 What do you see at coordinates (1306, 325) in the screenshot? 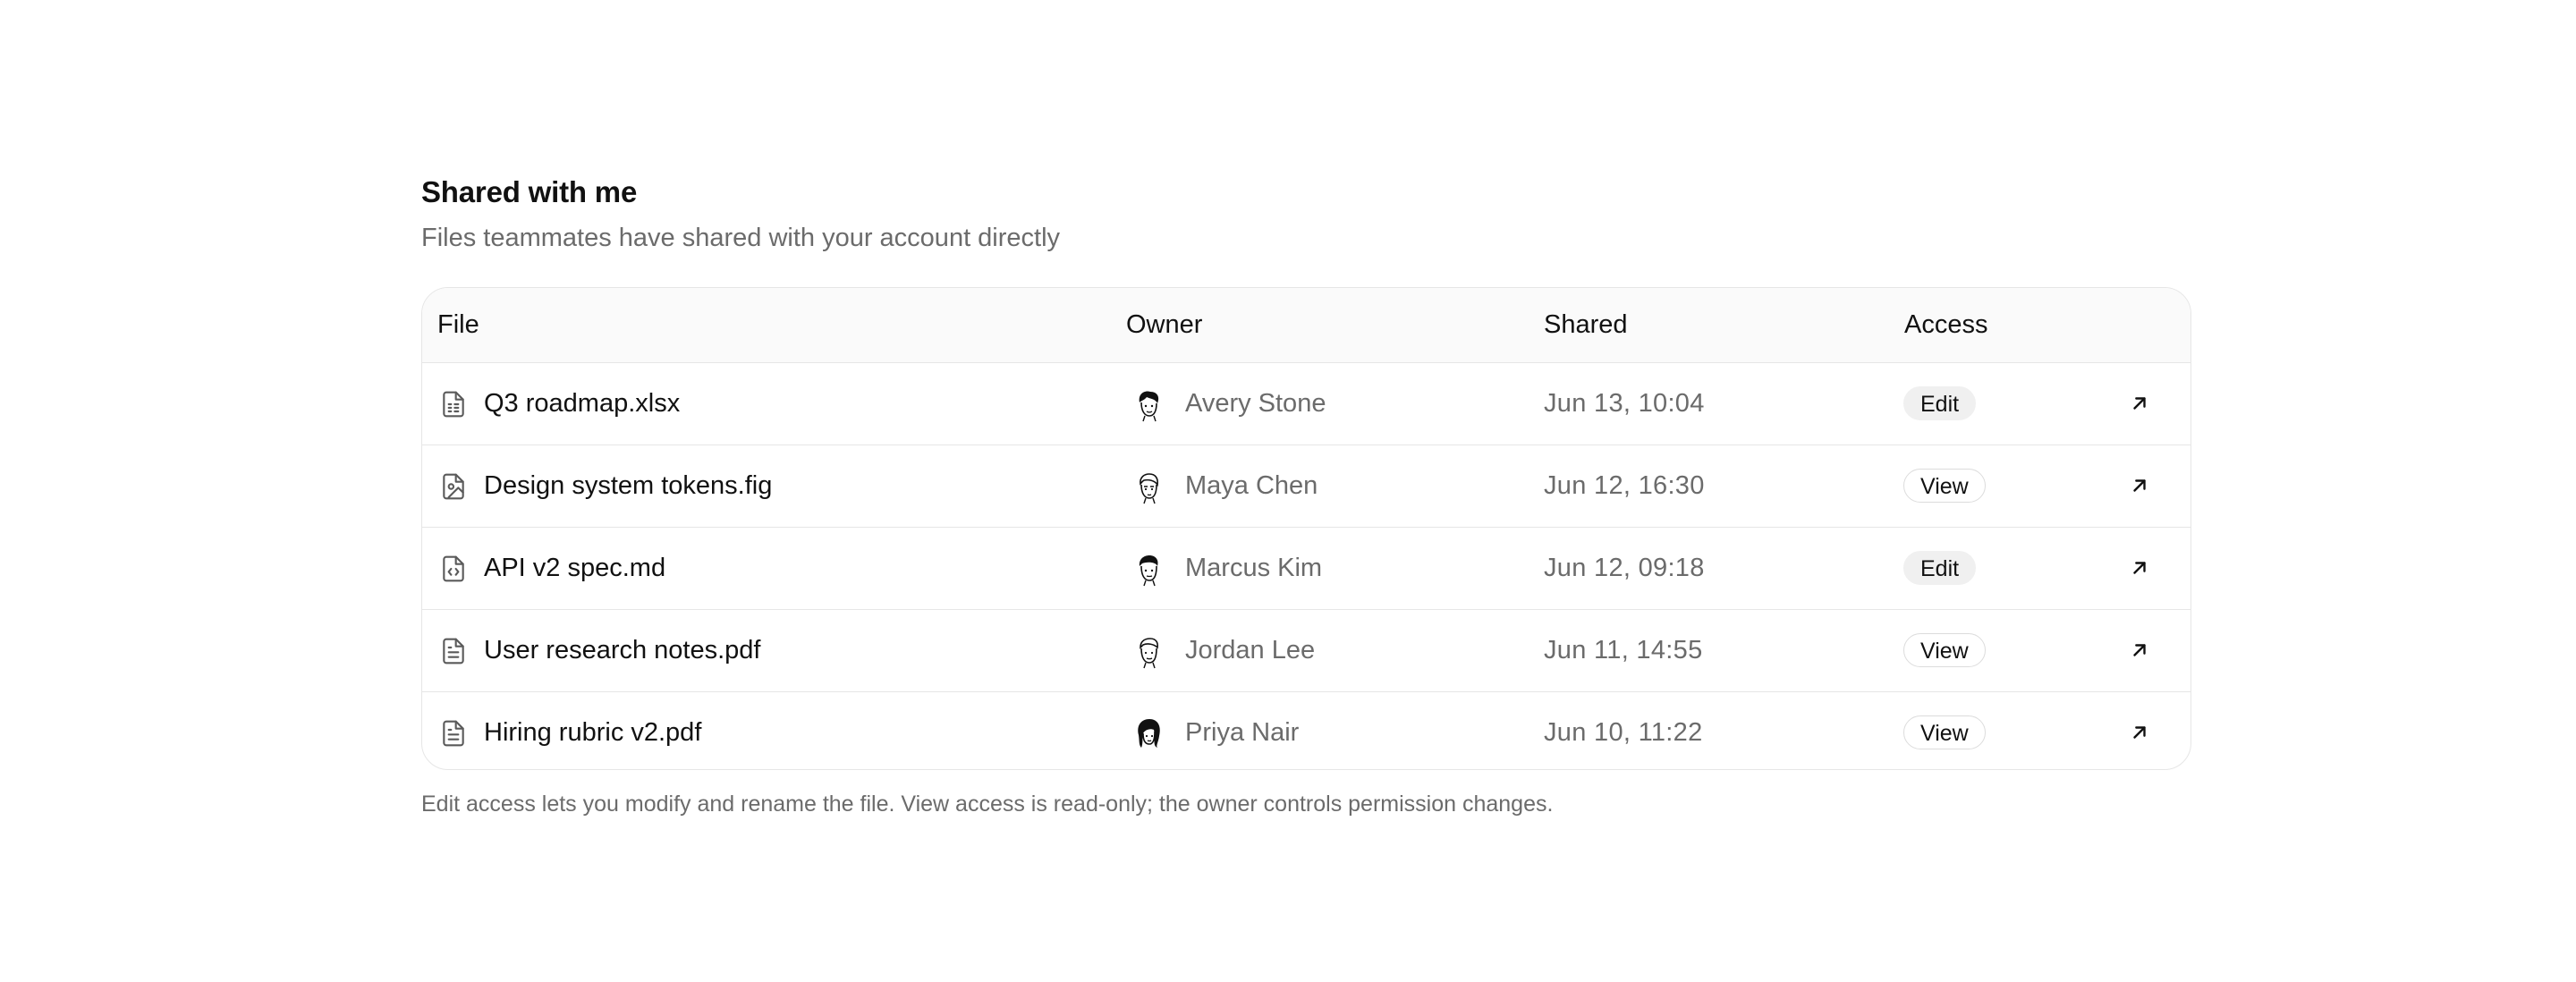
I see `table-header: File Owner Shared Access` at bounding box center [1306, 325].